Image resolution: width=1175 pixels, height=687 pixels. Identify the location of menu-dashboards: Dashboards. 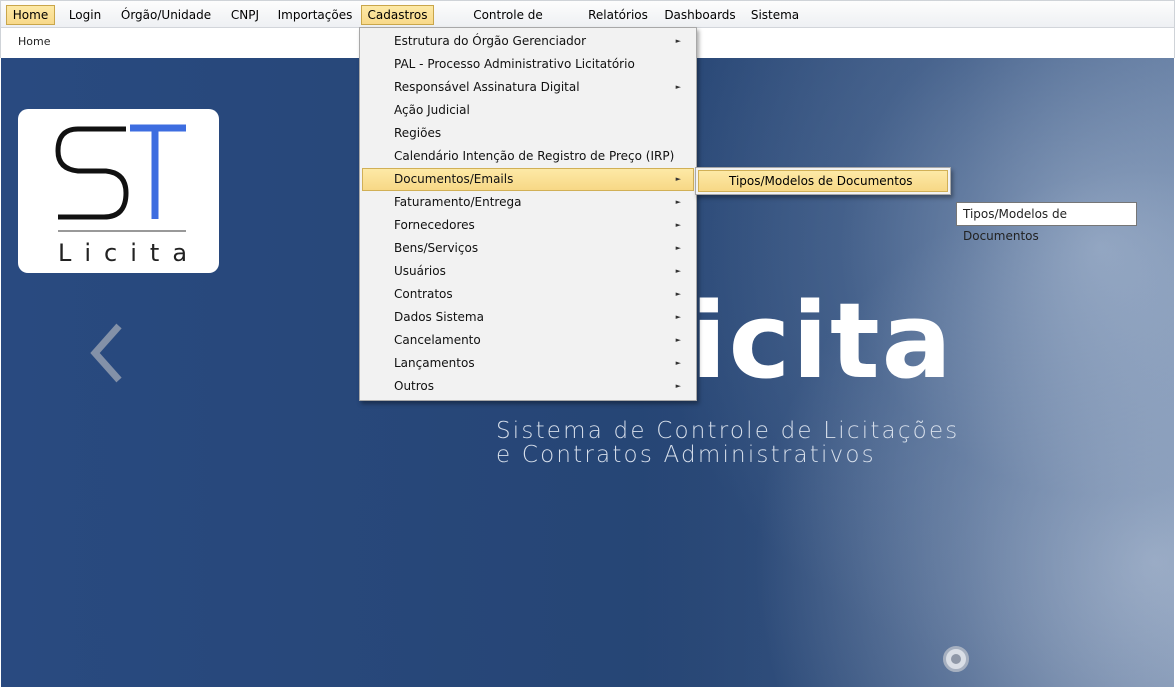
(700, 15).